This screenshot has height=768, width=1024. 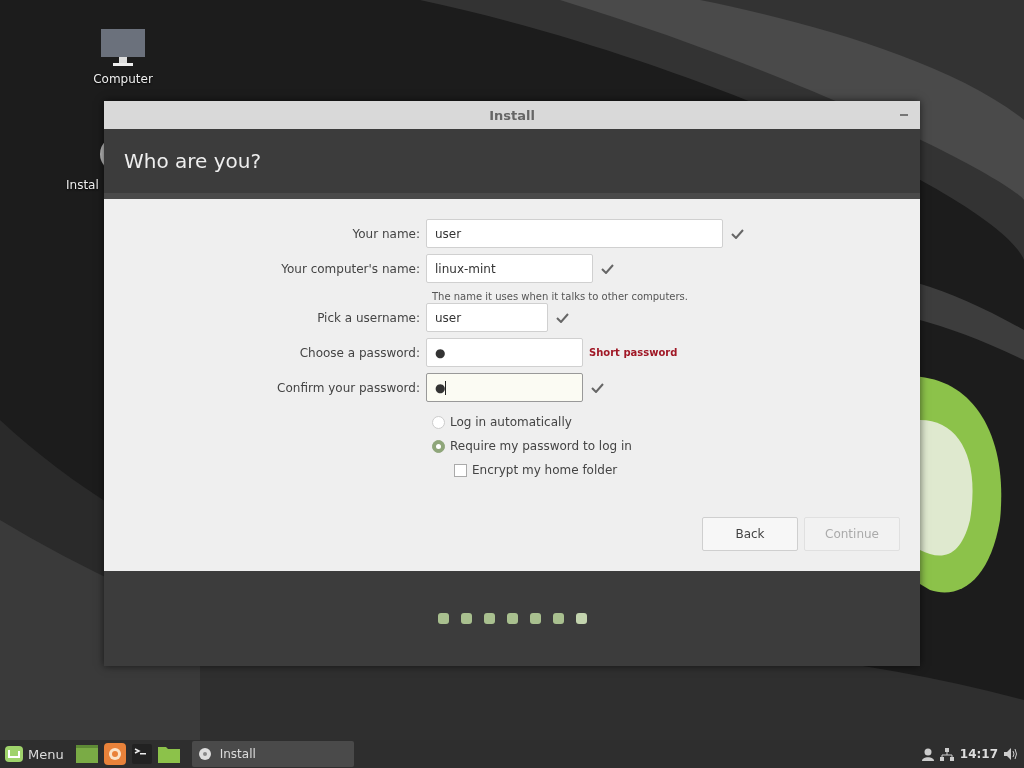 I want to click on radio-label: Log in automatically, so click(x=511, y=422).